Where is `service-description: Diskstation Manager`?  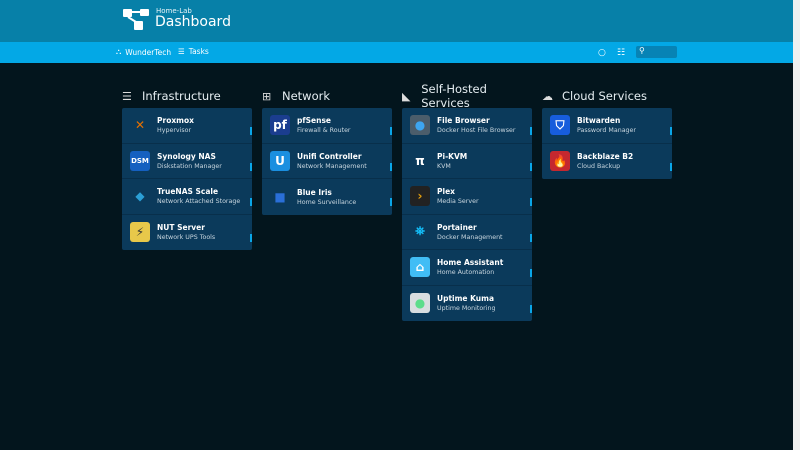
service-description: Diskstation Manager is located at coordinates (189, 166).